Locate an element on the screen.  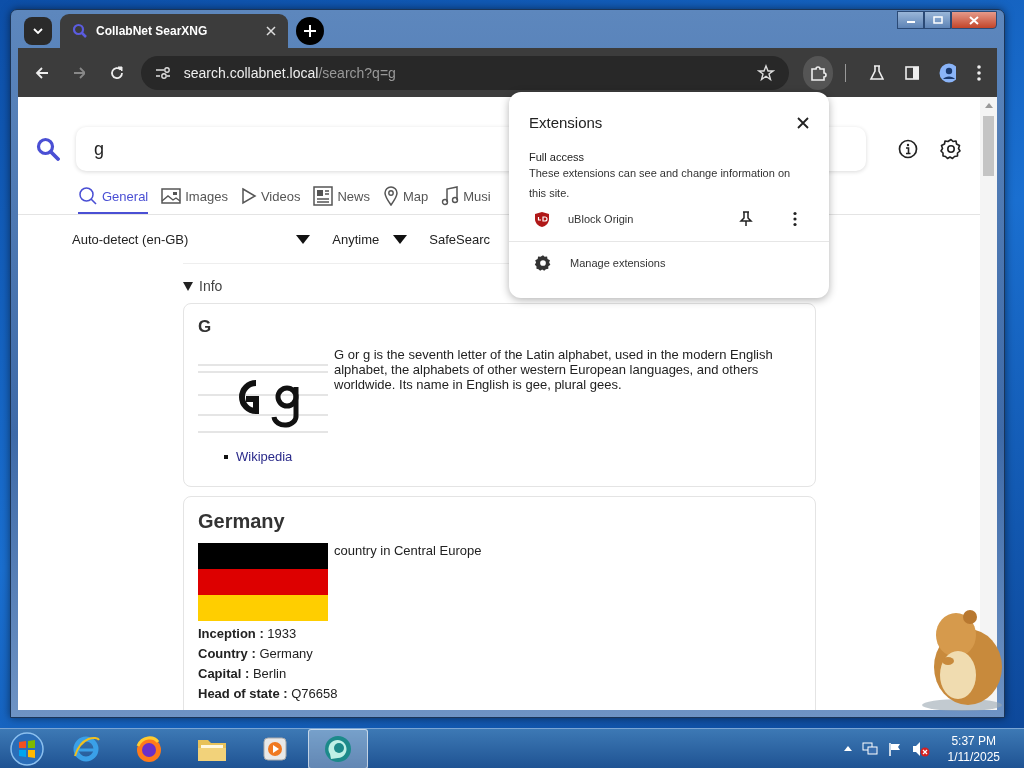
infobox-title: G is located at coordinates (205, 327).